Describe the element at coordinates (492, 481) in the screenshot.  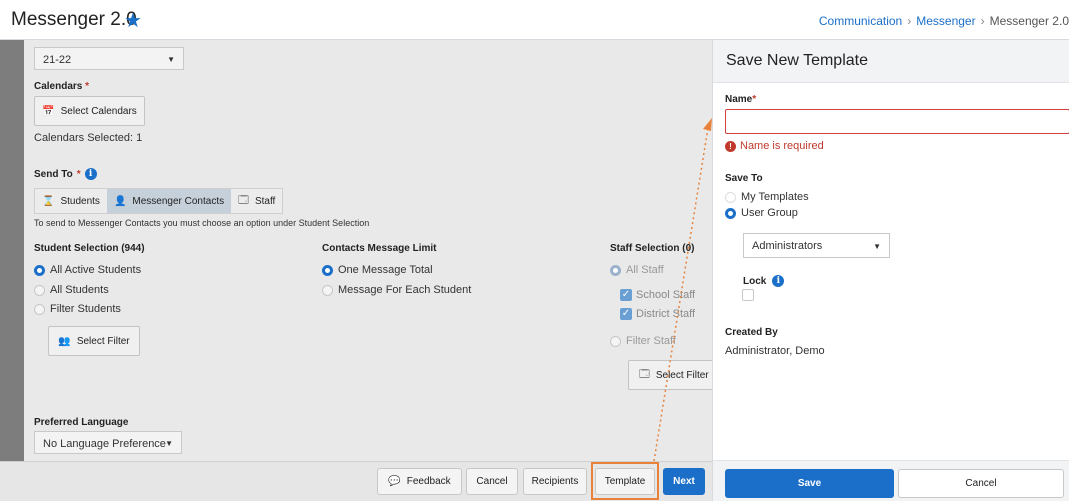
I see `cancel-button: Cancel` at that location.